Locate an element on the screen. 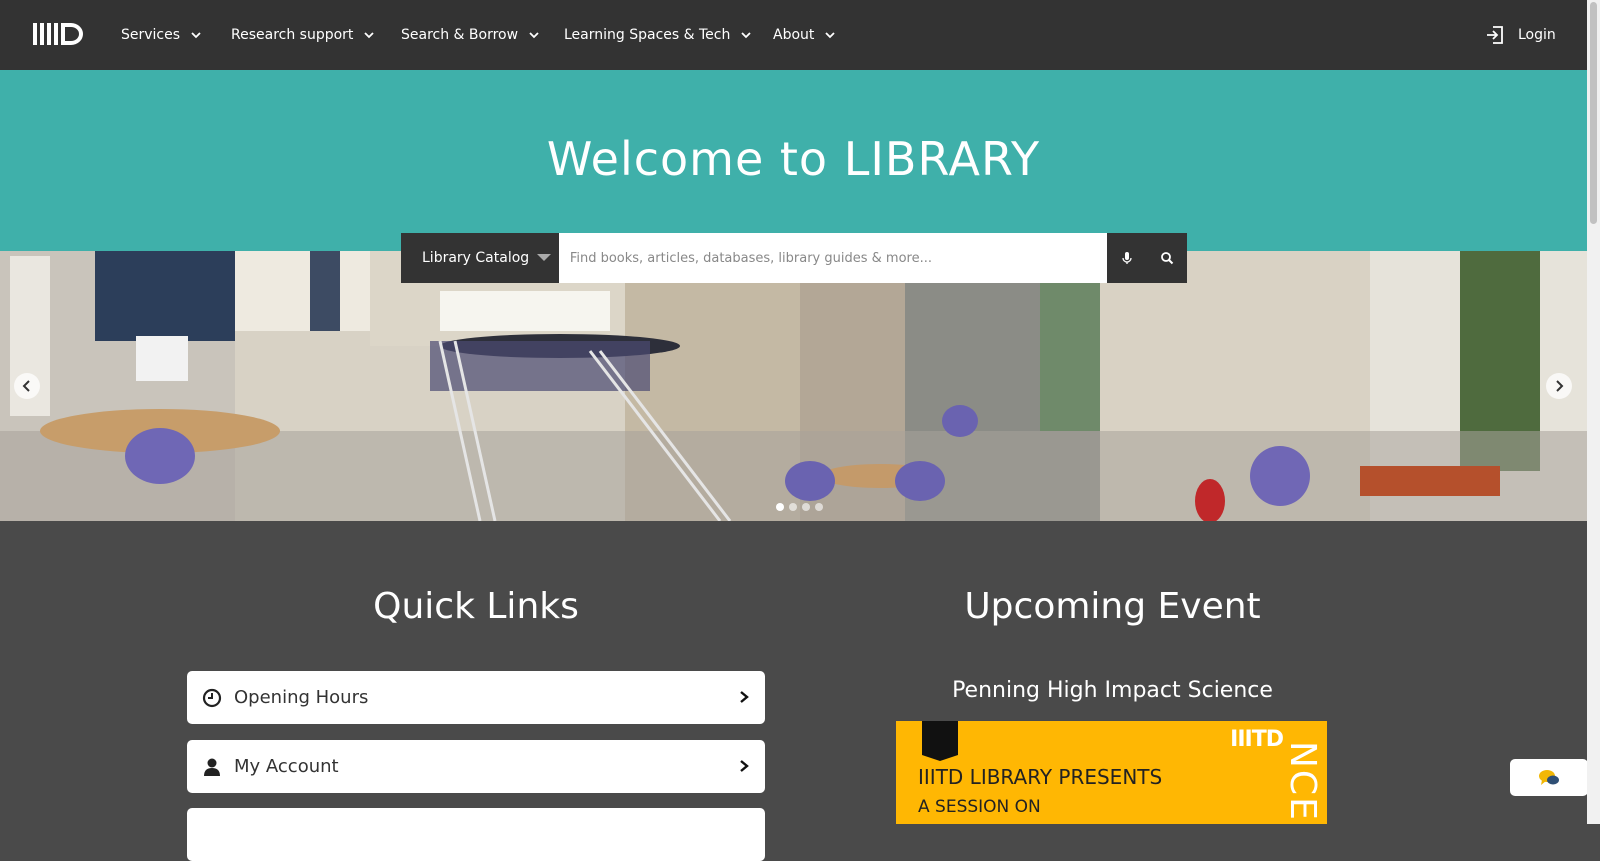 Image resolution: width=1600 pixels, height=861 pixels. quick-link-label: Opening Hours is located at coordinates (301, 697).